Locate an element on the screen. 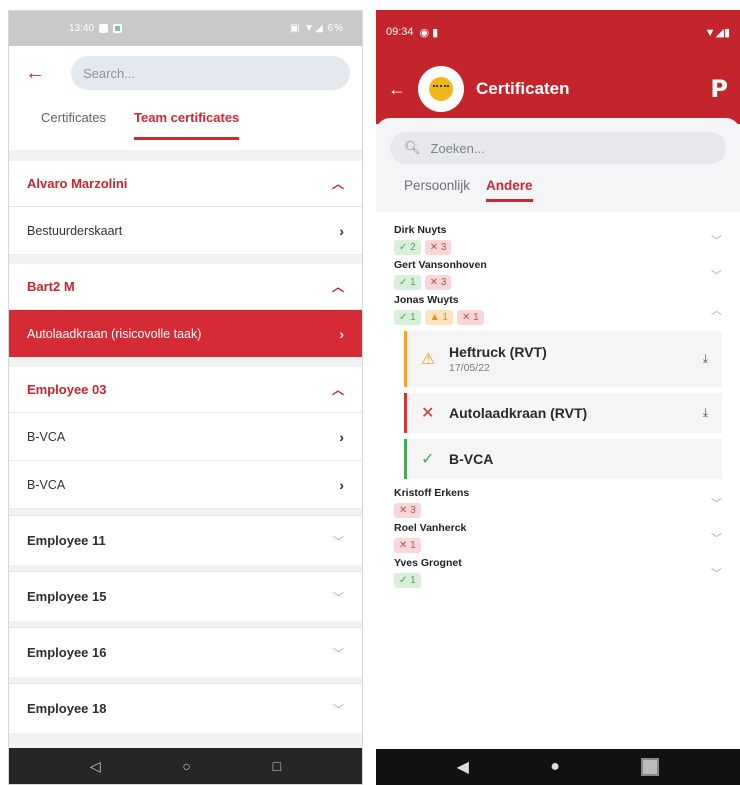 The image size is (740, 785). employee-collapsed-row: Employee 16 ﹀ is located at coordinates (185, 652).